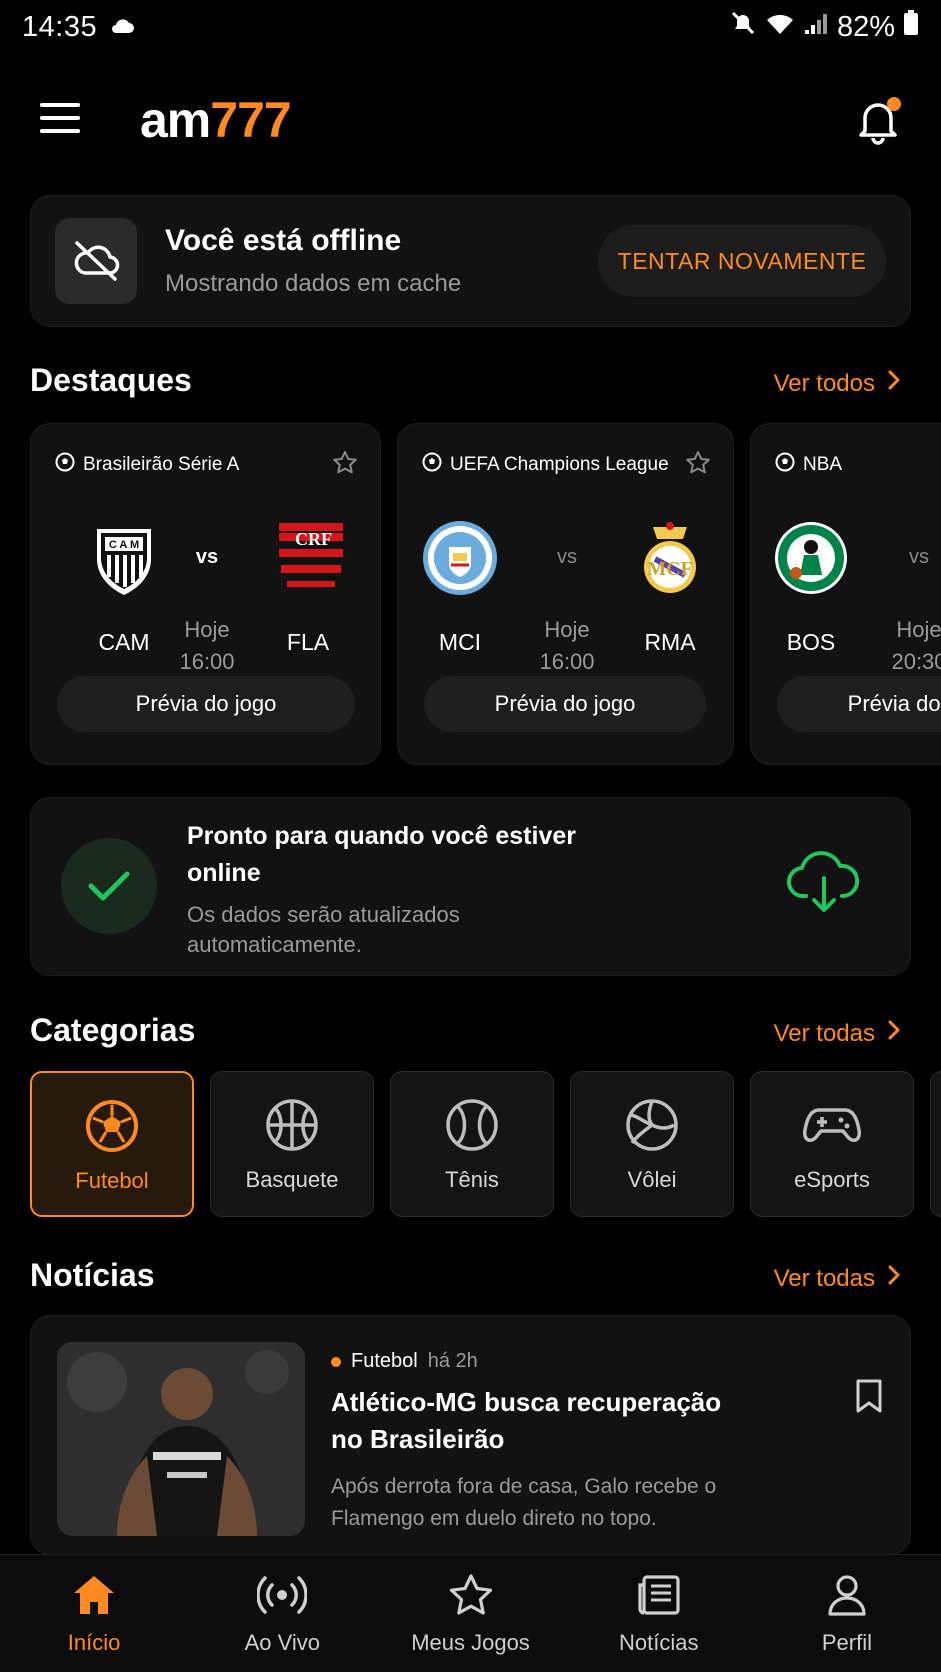  I want to click on category-basquete: Basquete, so click(292, 1144).